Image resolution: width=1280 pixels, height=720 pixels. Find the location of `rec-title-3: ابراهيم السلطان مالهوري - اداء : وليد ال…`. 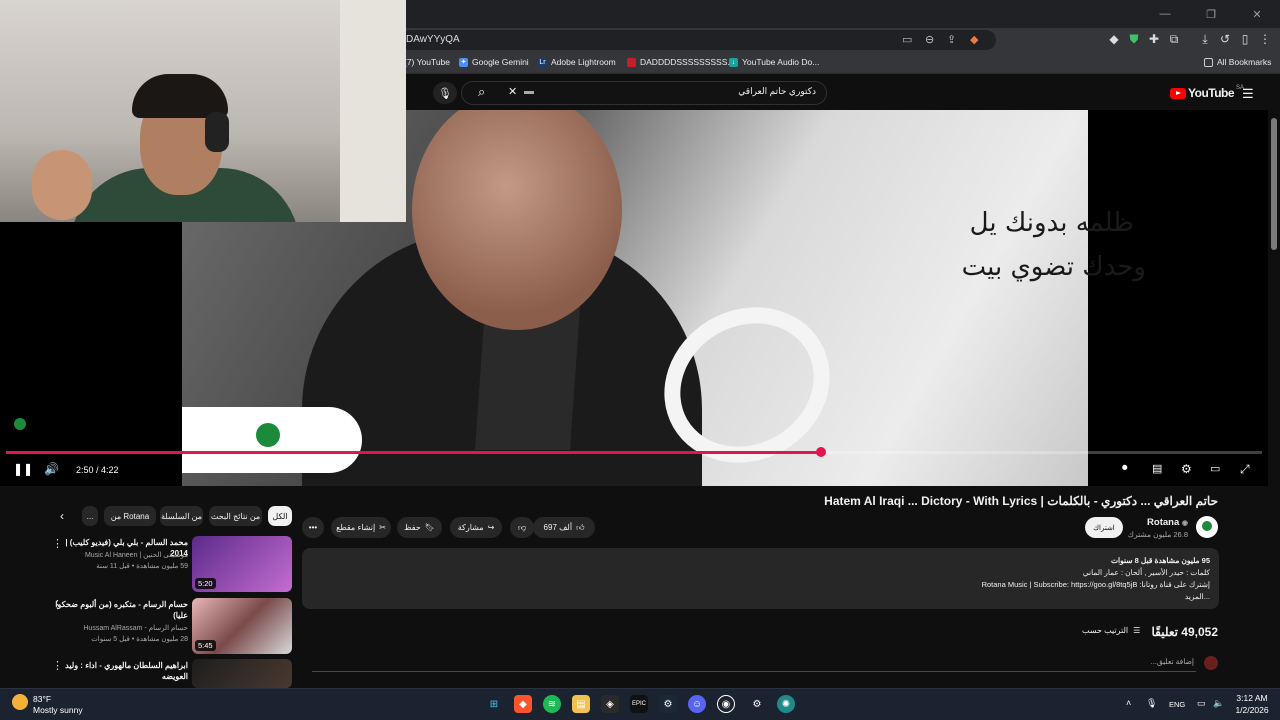

rec-title-3: ابراهيم السلطان مالهوري - اداء : وليد ال… is located at coordinates (120, 671).